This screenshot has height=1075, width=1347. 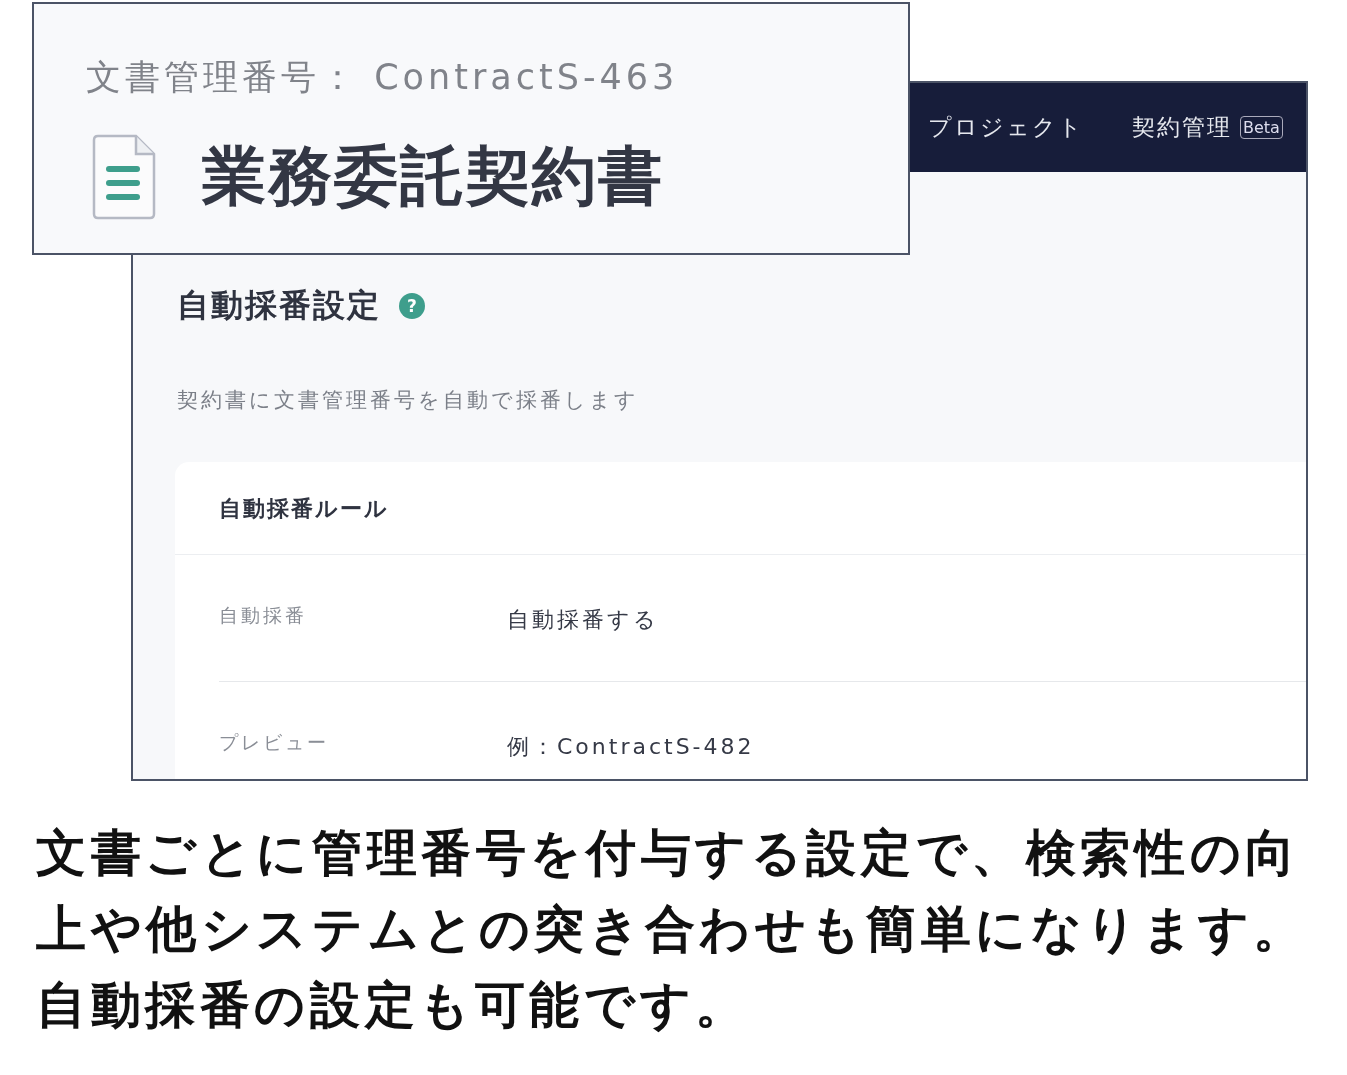 What do you see at coordinates (274, 742) in the screenshot?
I see `field-label: プレビュー` at bounding box center [274, 742].